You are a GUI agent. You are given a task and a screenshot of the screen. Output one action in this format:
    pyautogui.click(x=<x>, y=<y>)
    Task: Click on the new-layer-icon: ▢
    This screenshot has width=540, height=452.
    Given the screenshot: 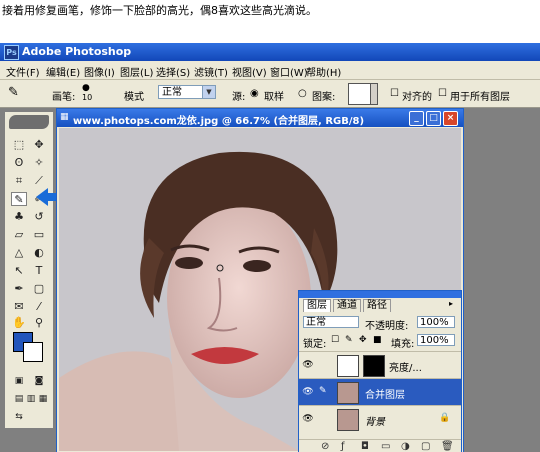 What is the action you would take?
    pyautogui.click(x=425, y=446)
    